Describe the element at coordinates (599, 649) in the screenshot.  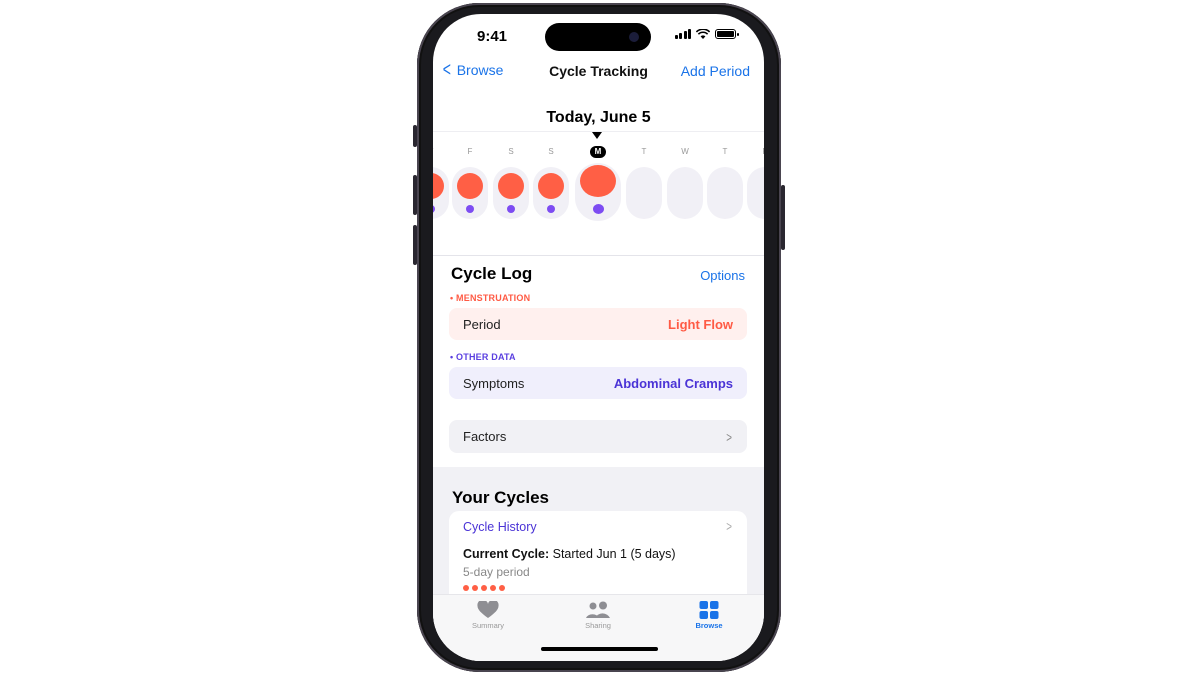
I see `home-indicator` at that location.